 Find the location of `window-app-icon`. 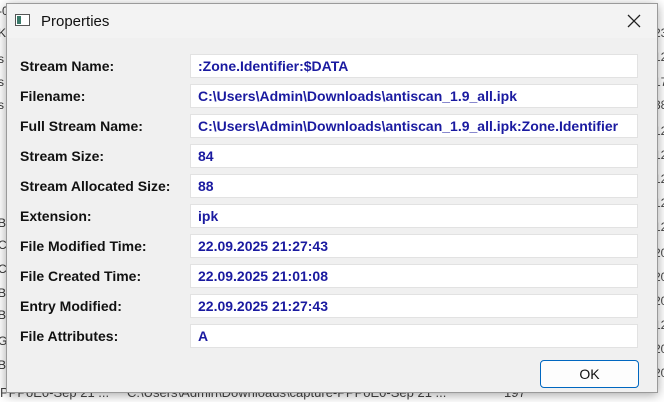

window-app-icon is located at coordinates (22, 20).